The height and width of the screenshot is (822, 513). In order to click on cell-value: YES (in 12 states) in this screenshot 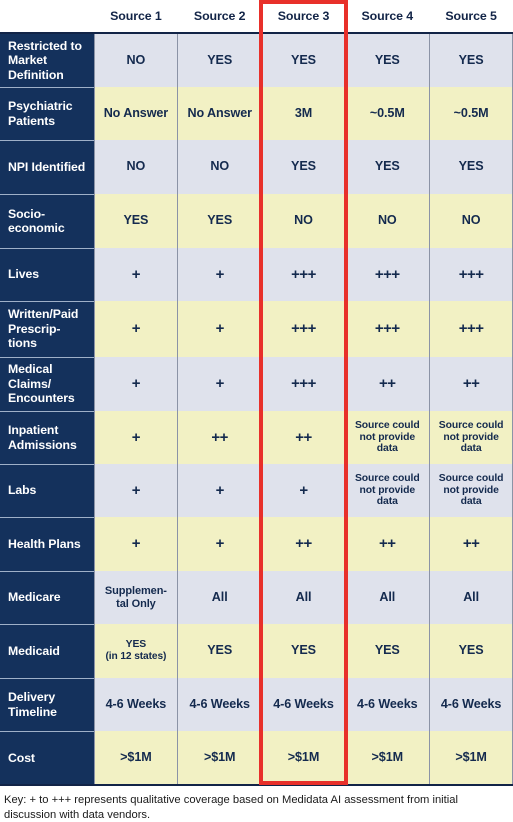, I will do `click(136, 650)`.